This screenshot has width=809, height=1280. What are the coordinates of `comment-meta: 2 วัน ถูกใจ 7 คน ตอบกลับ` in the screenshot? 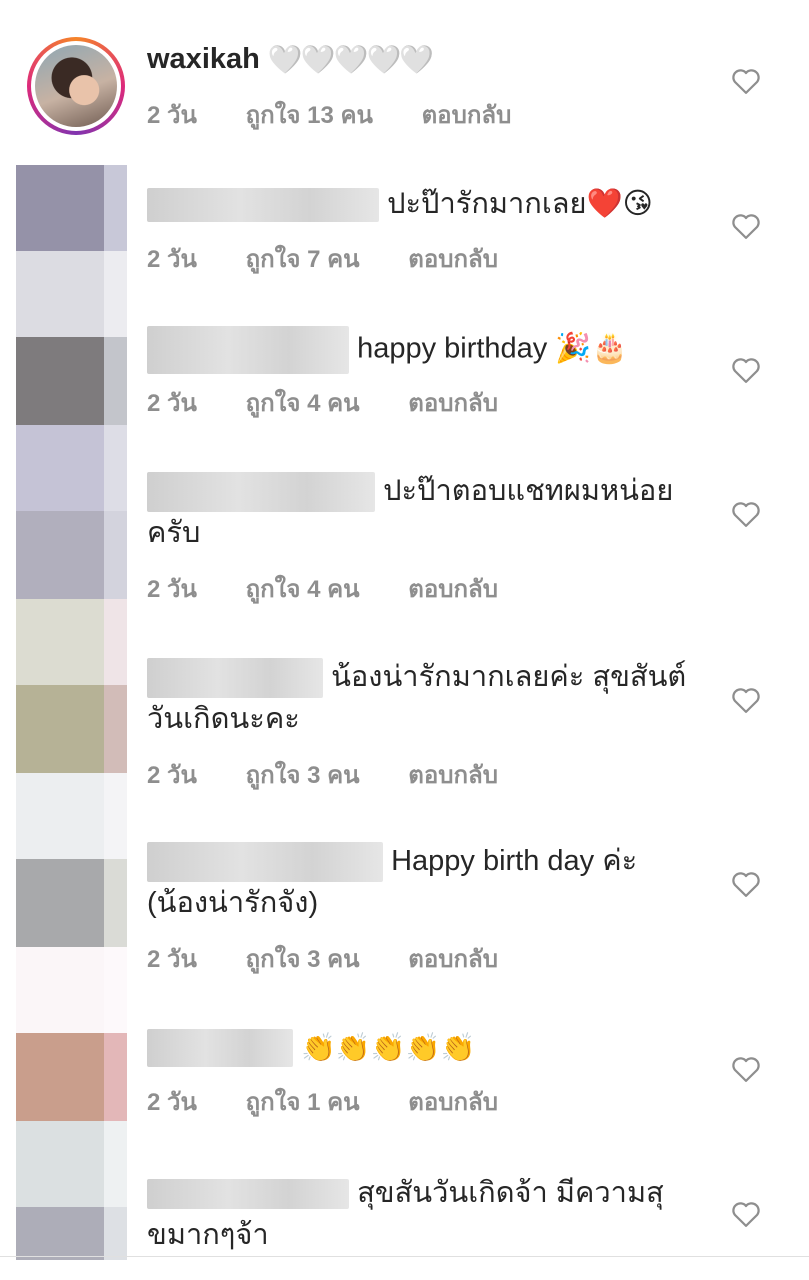 It's located at (343, 258).